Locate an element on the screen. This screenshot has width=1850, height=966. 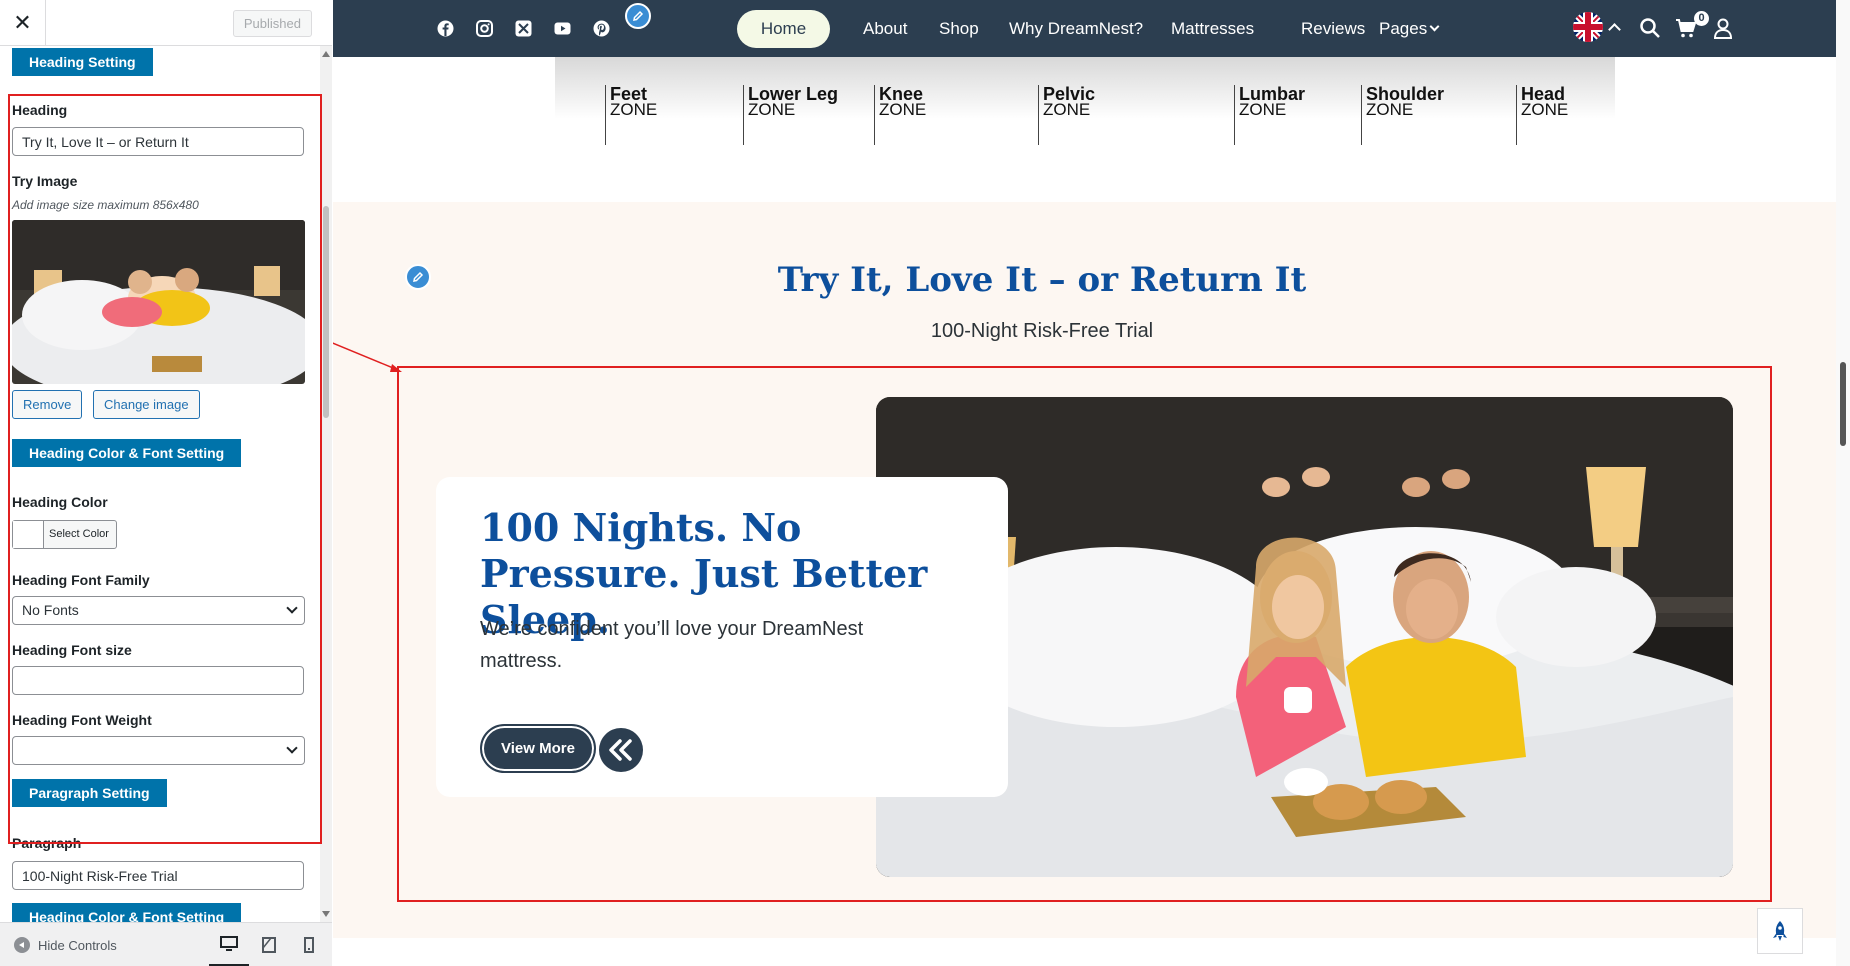
paragraph-color-font-setting-bar: Heading Color & Font Setting is located at coordinates (127, 912).